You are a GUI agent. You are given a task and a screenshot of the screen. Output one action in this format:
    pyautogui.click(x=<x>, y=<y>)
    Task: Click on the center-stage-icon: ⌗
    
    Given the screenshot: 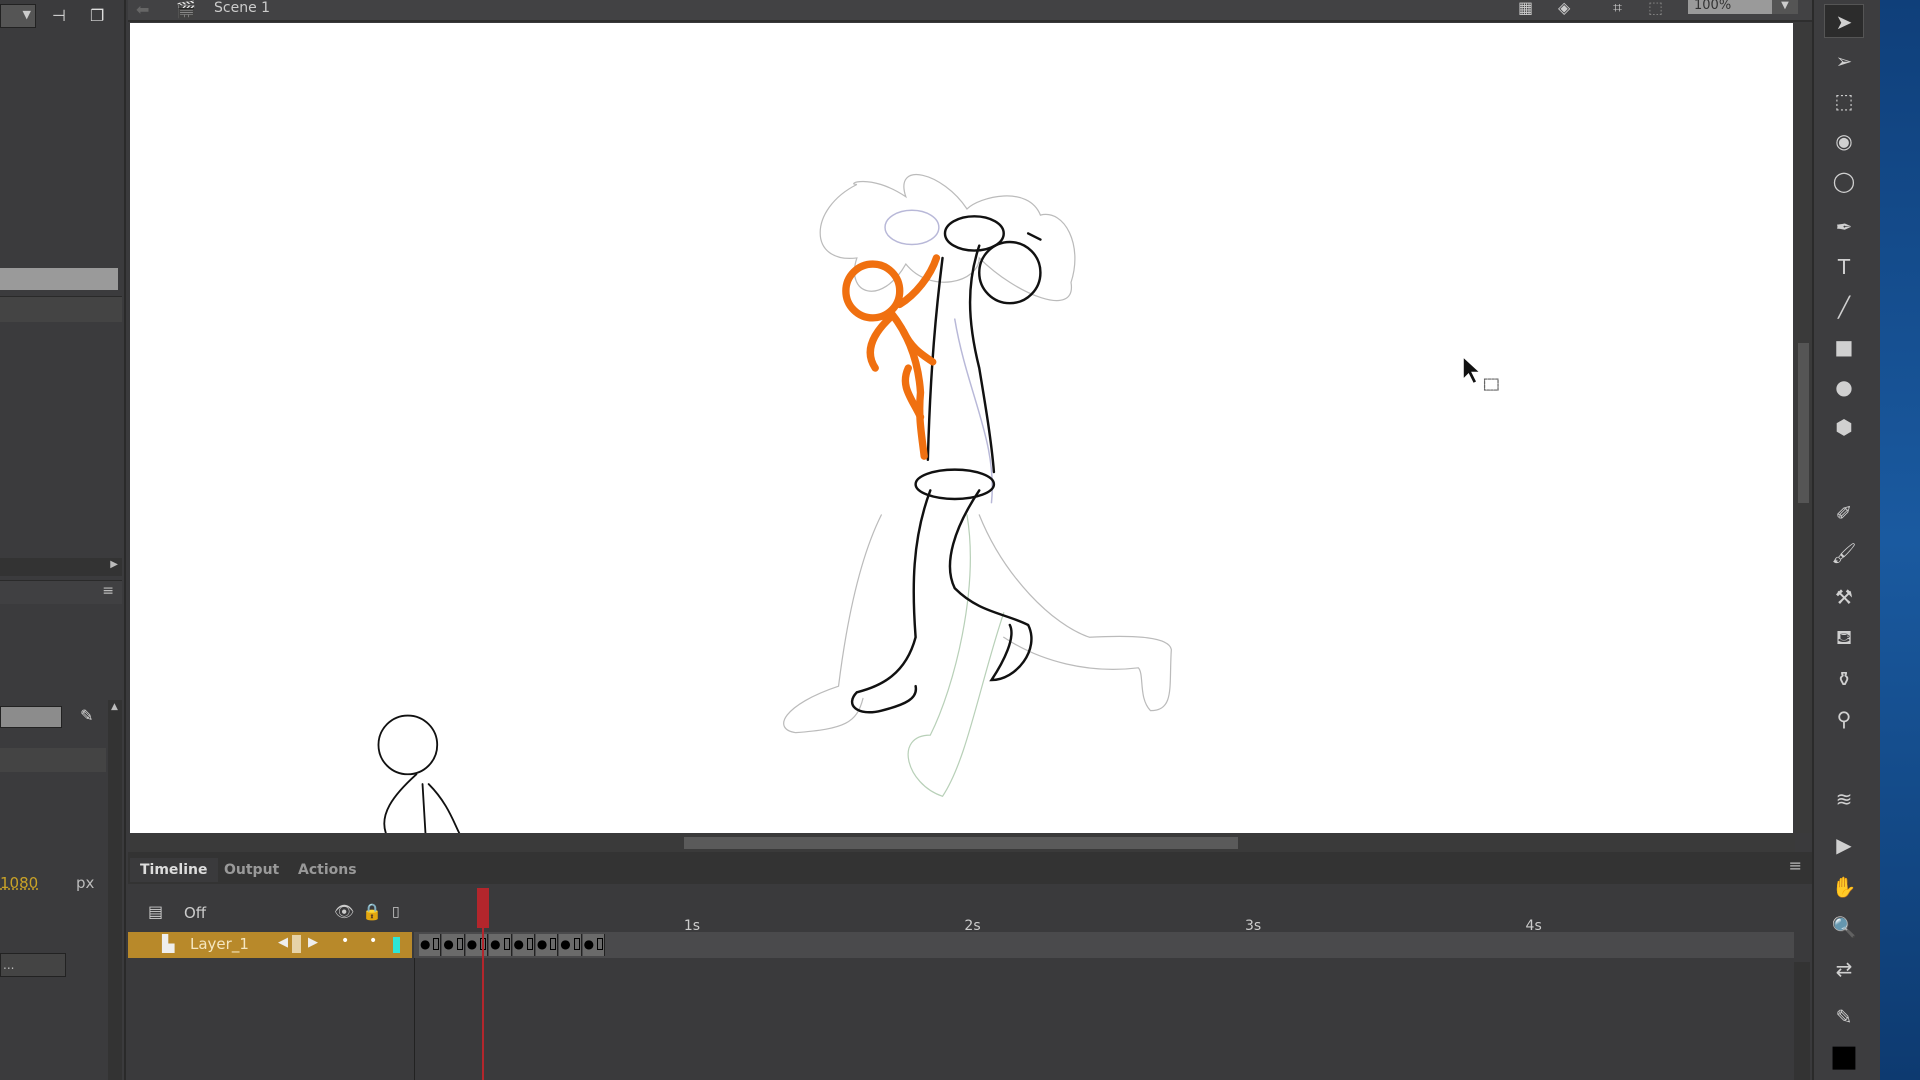 What is the action you would take?
    pyautogui.click(x=1617, y=9)
    